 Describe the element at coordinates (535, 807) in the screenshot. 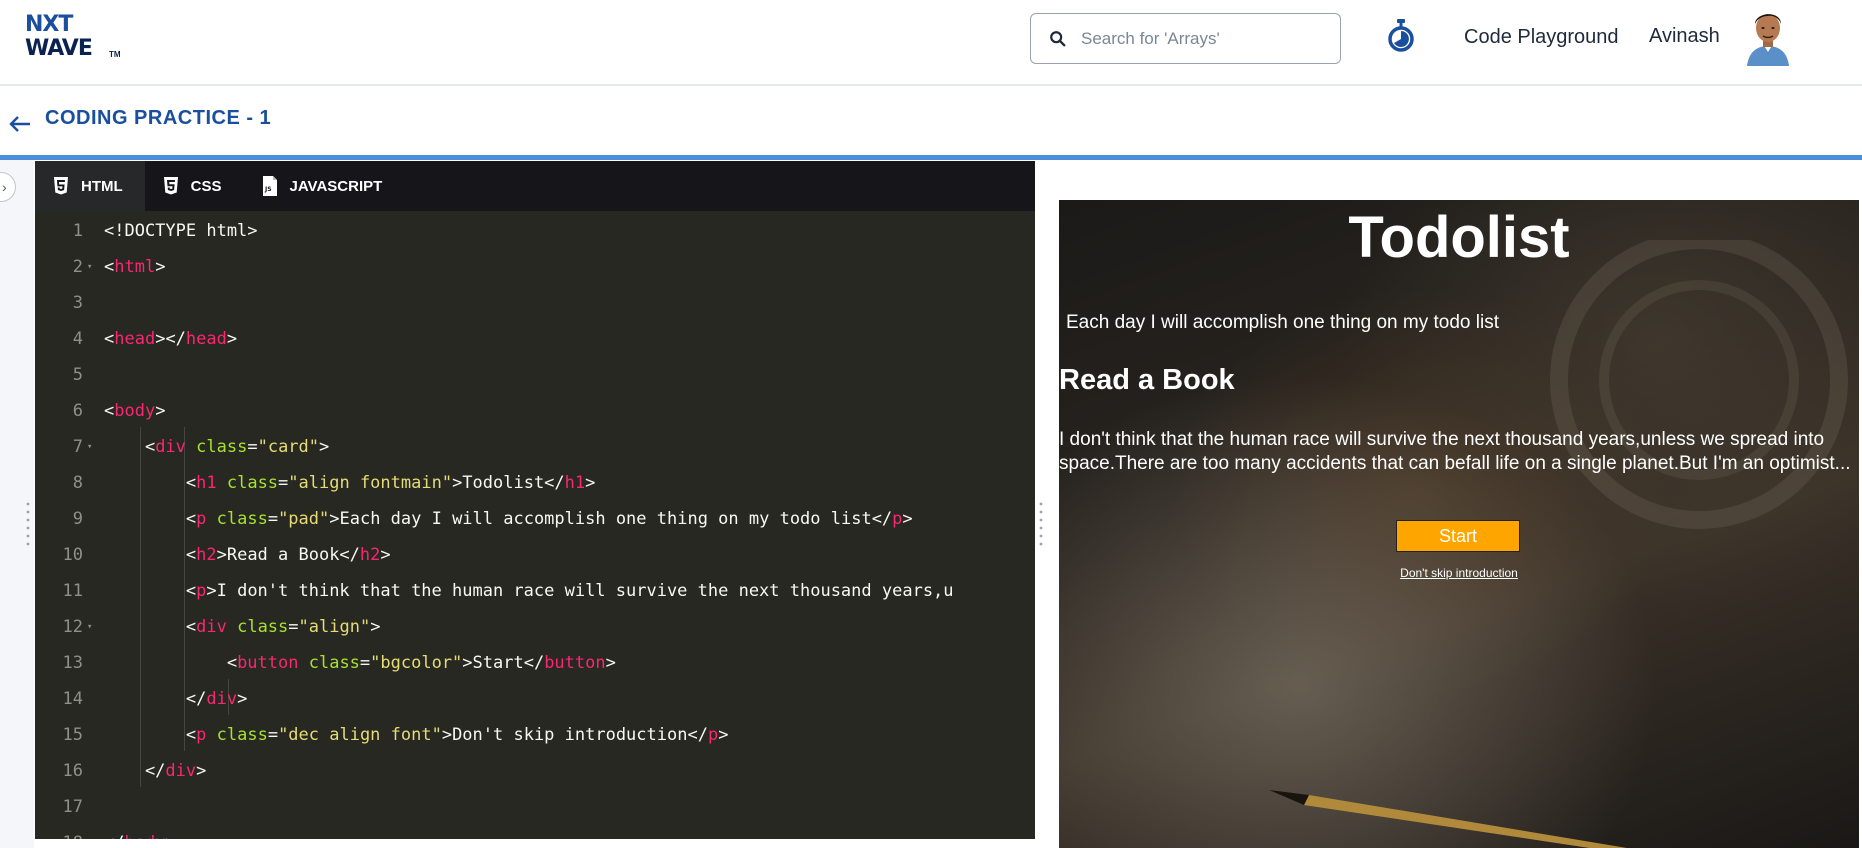

I see `code-line: 17` at that location.